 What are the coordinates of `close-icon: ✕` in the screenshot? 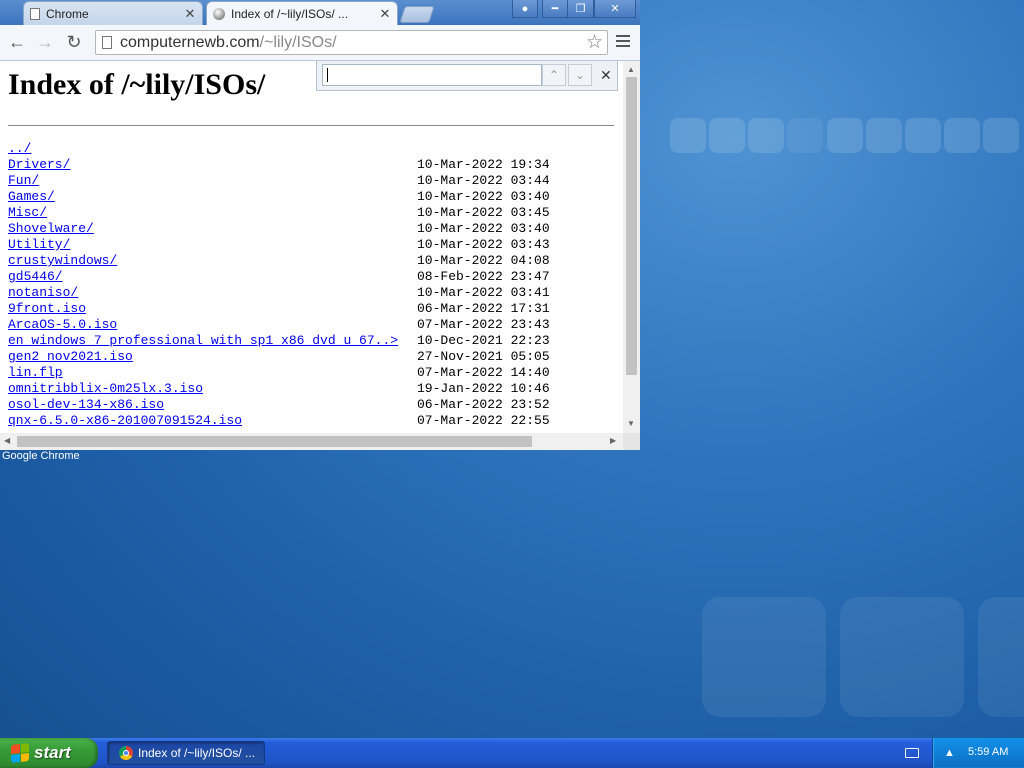 It's located at (615, 9).